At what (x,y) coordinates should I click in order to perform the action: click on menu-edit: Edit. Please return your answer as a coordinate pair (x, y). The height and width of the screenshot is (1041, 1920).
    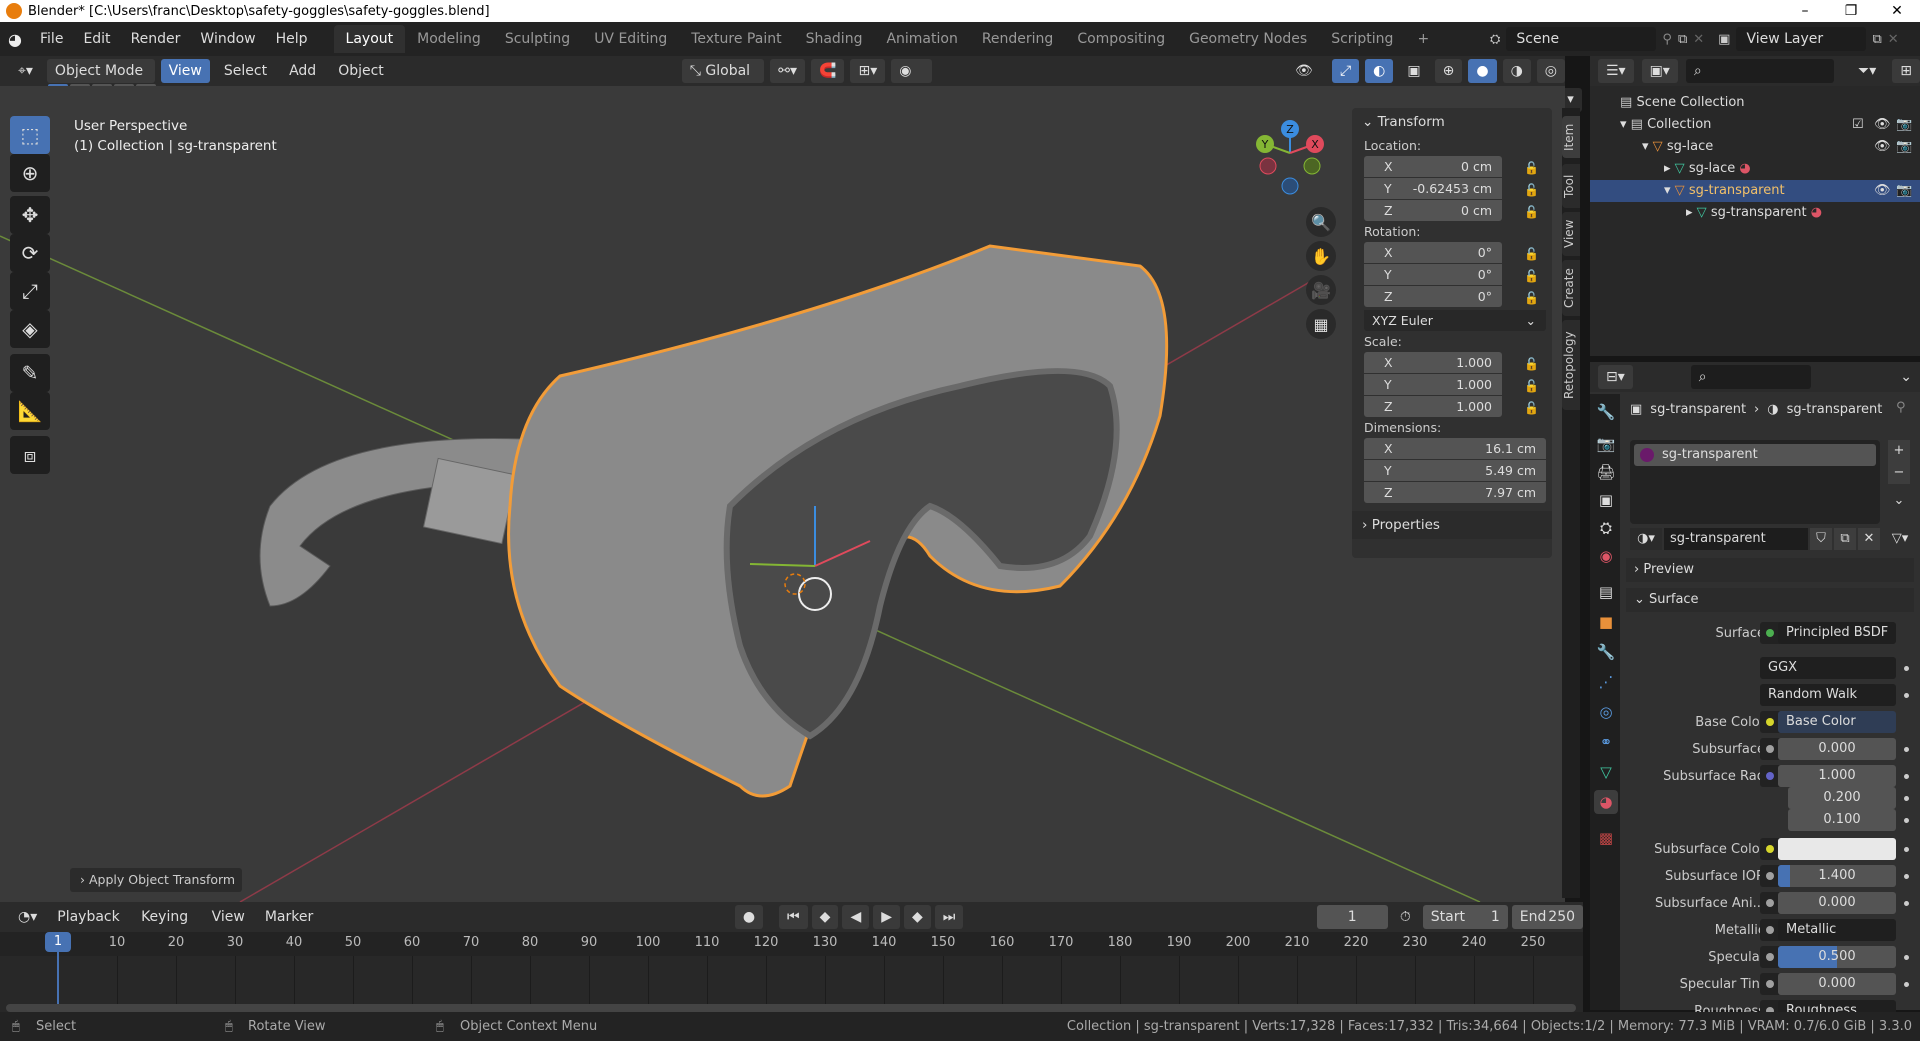
    Looking at the image, I should click on (96, 39).